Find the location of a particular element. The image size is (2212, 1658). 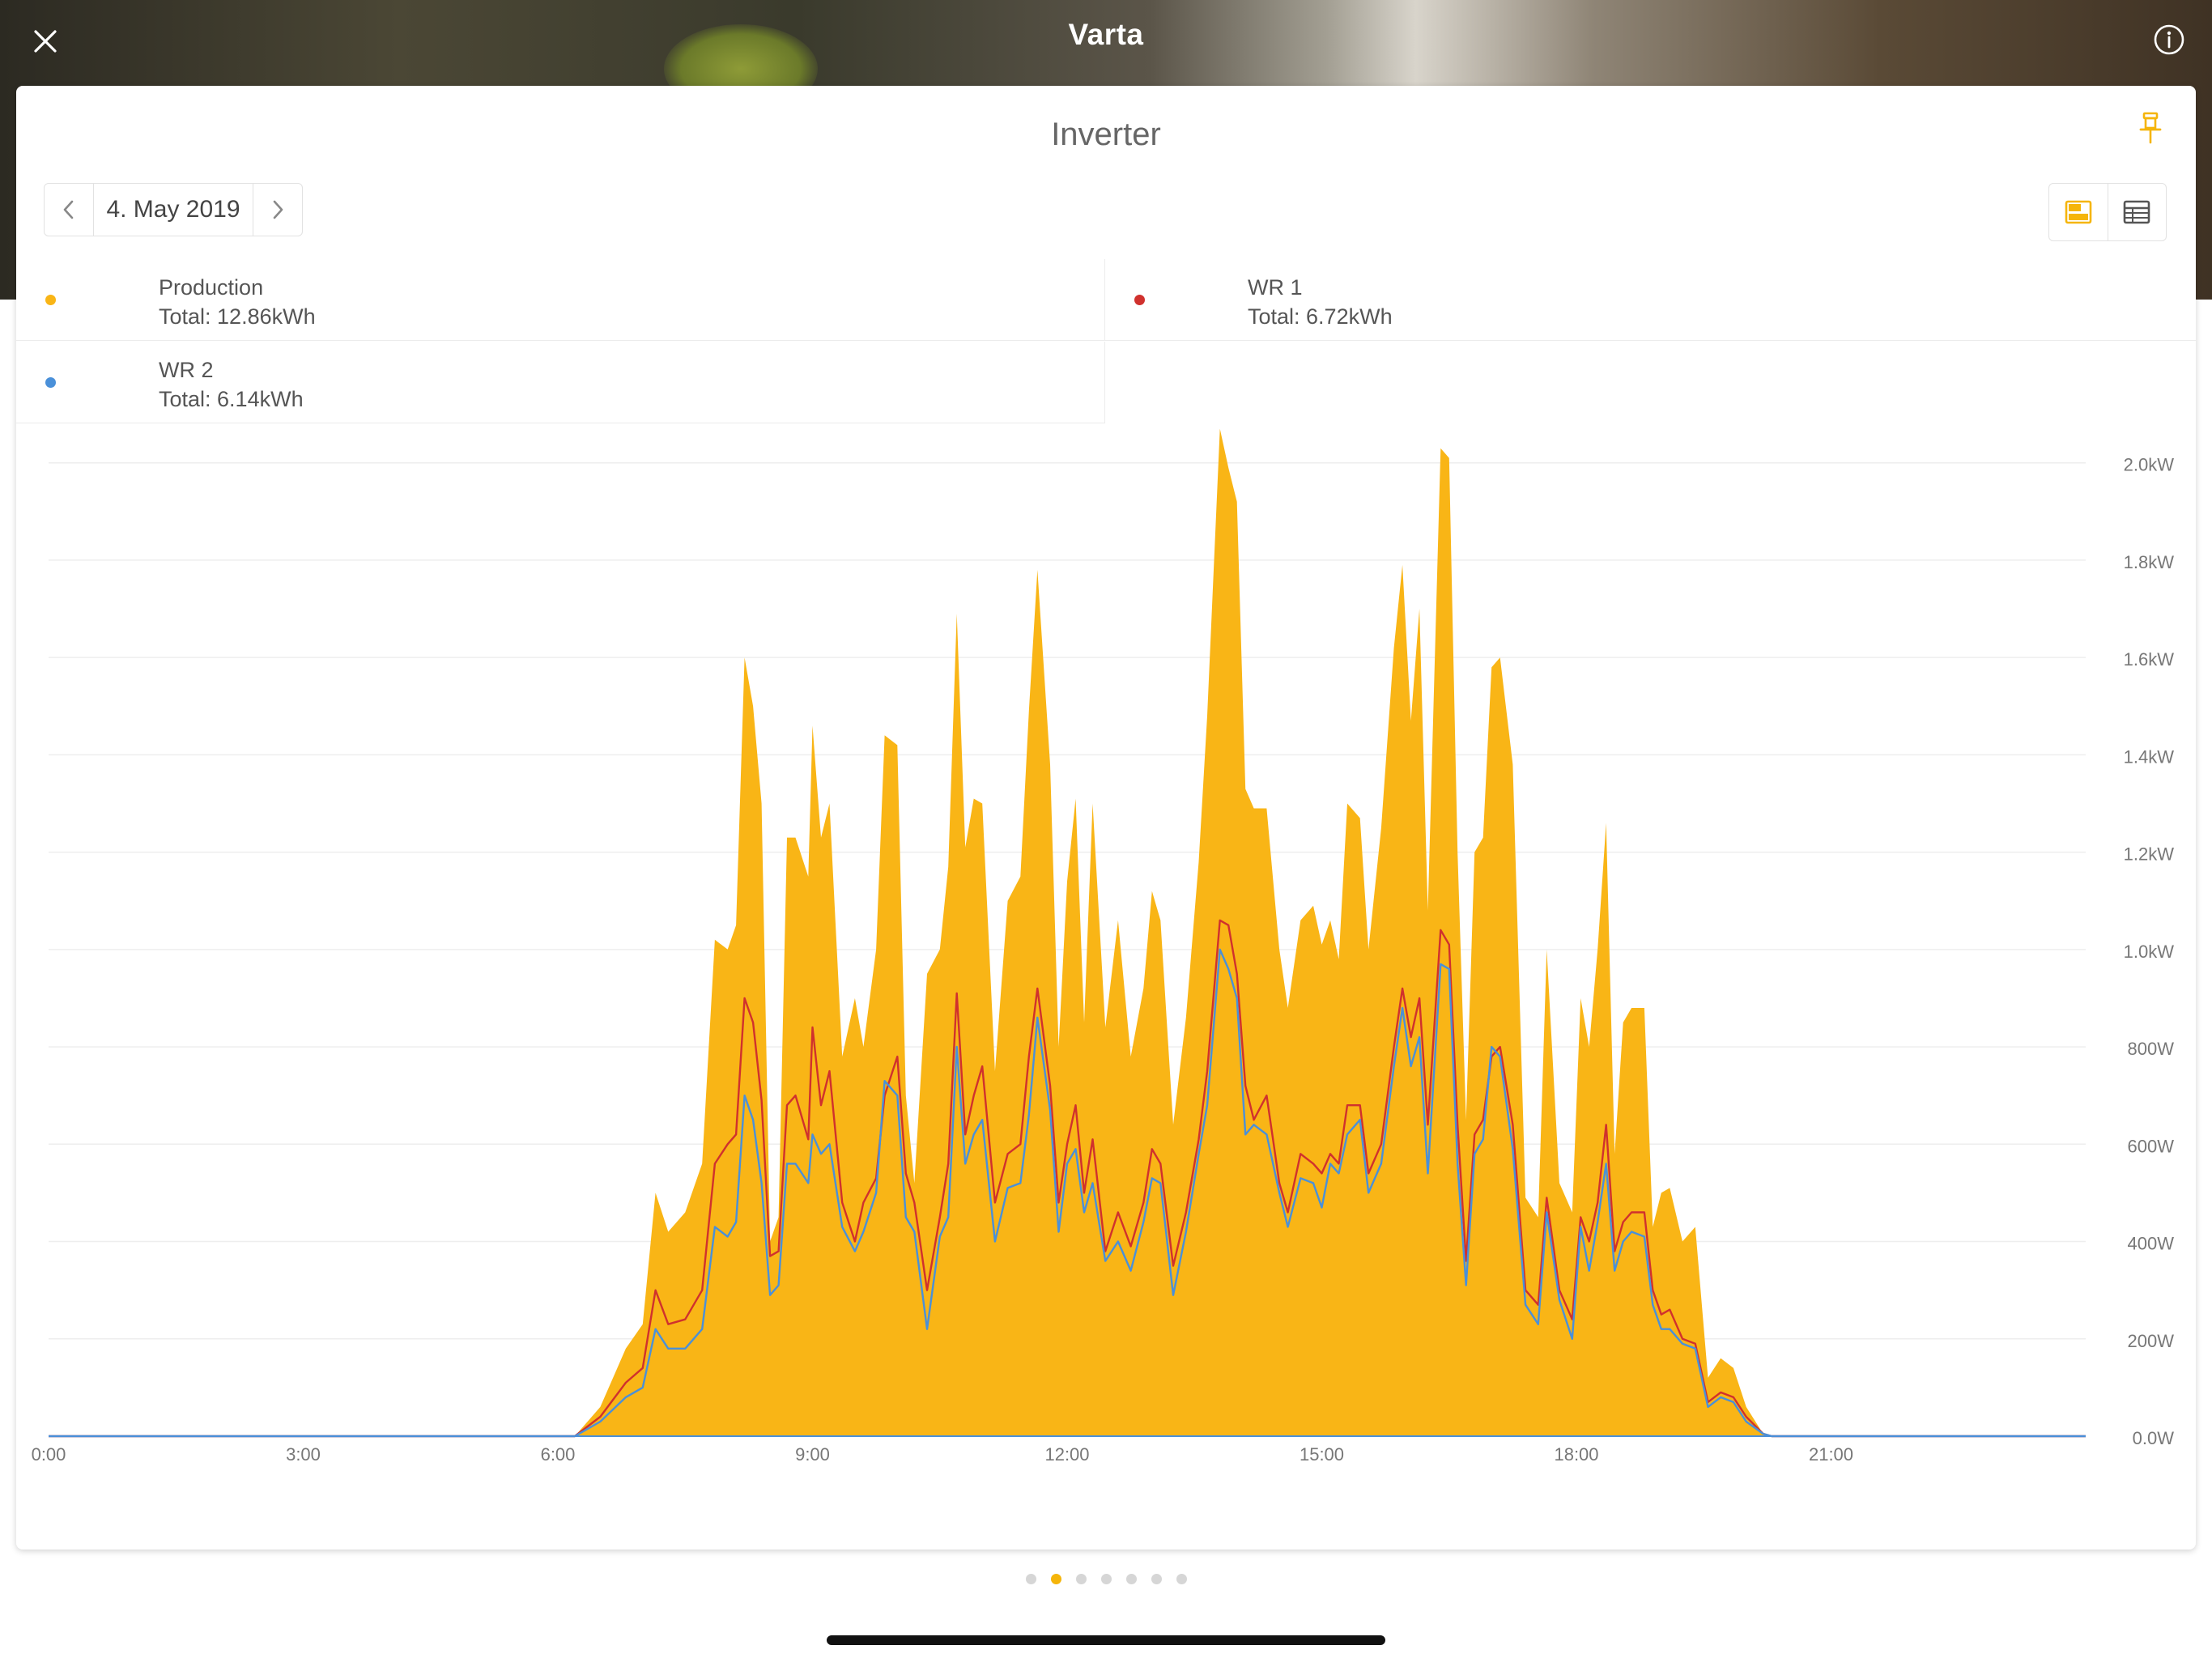

info-icon is located at coordinates (2169, 39).